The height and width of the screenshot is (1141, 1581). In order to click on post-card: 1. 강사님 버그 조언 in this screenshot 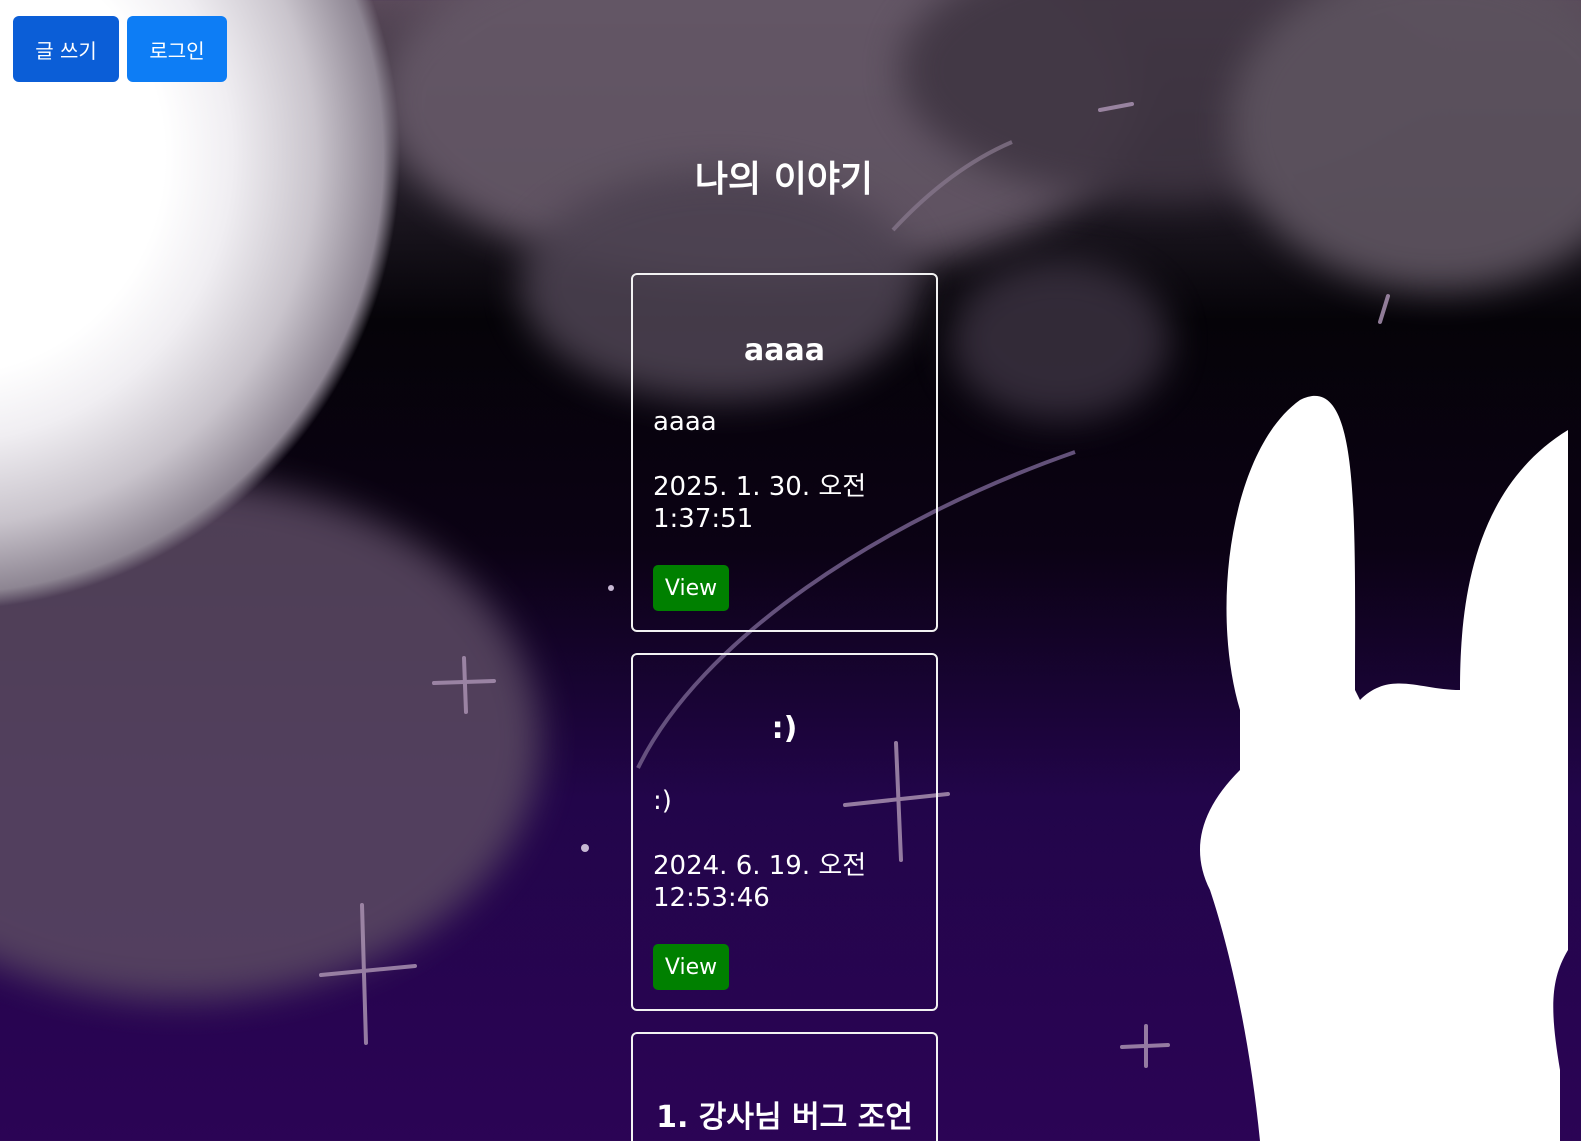, I will do `click(784, 1086)`.